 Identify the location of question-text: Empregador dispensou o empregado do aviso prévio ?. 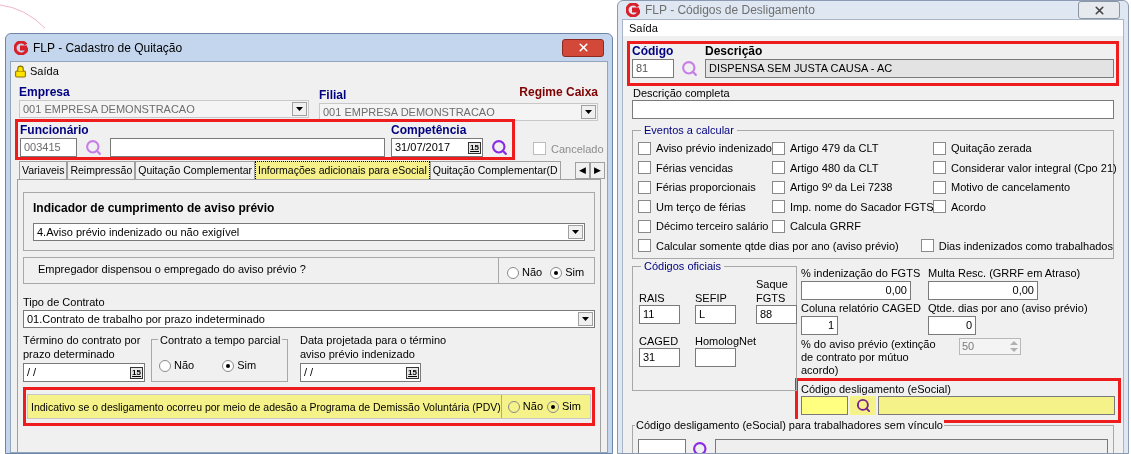
(172, 269).